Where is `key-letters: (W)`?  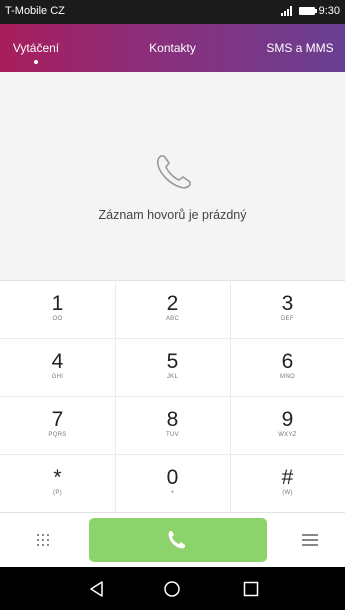
key-letters: (W) is located at coordinates (287, 493).